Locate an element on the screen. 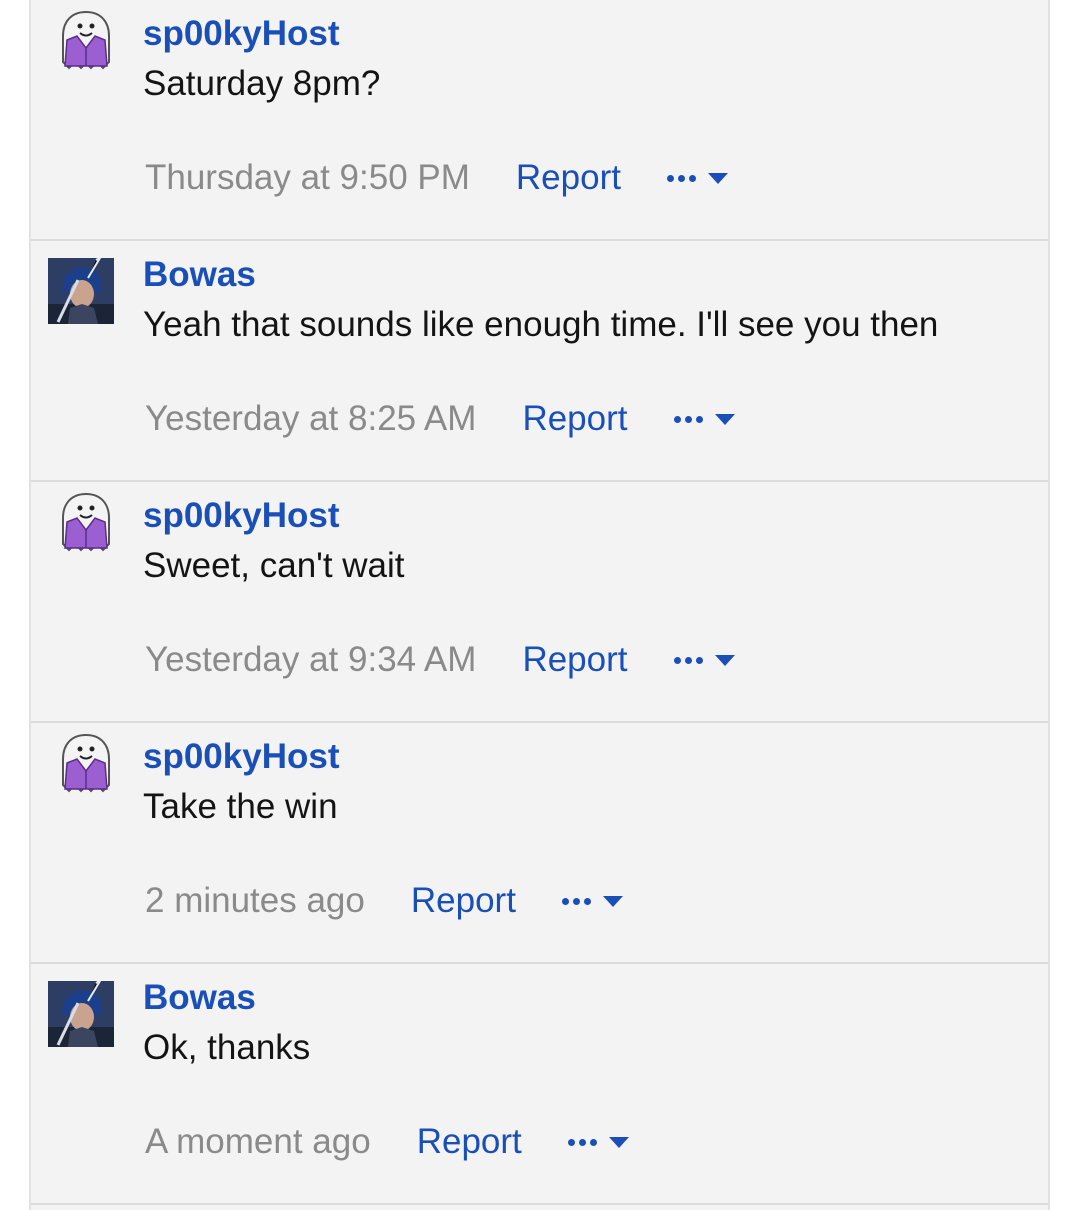  message-meta: Yesterday at 8:25 AM Report is located at coordinates (440, 419).